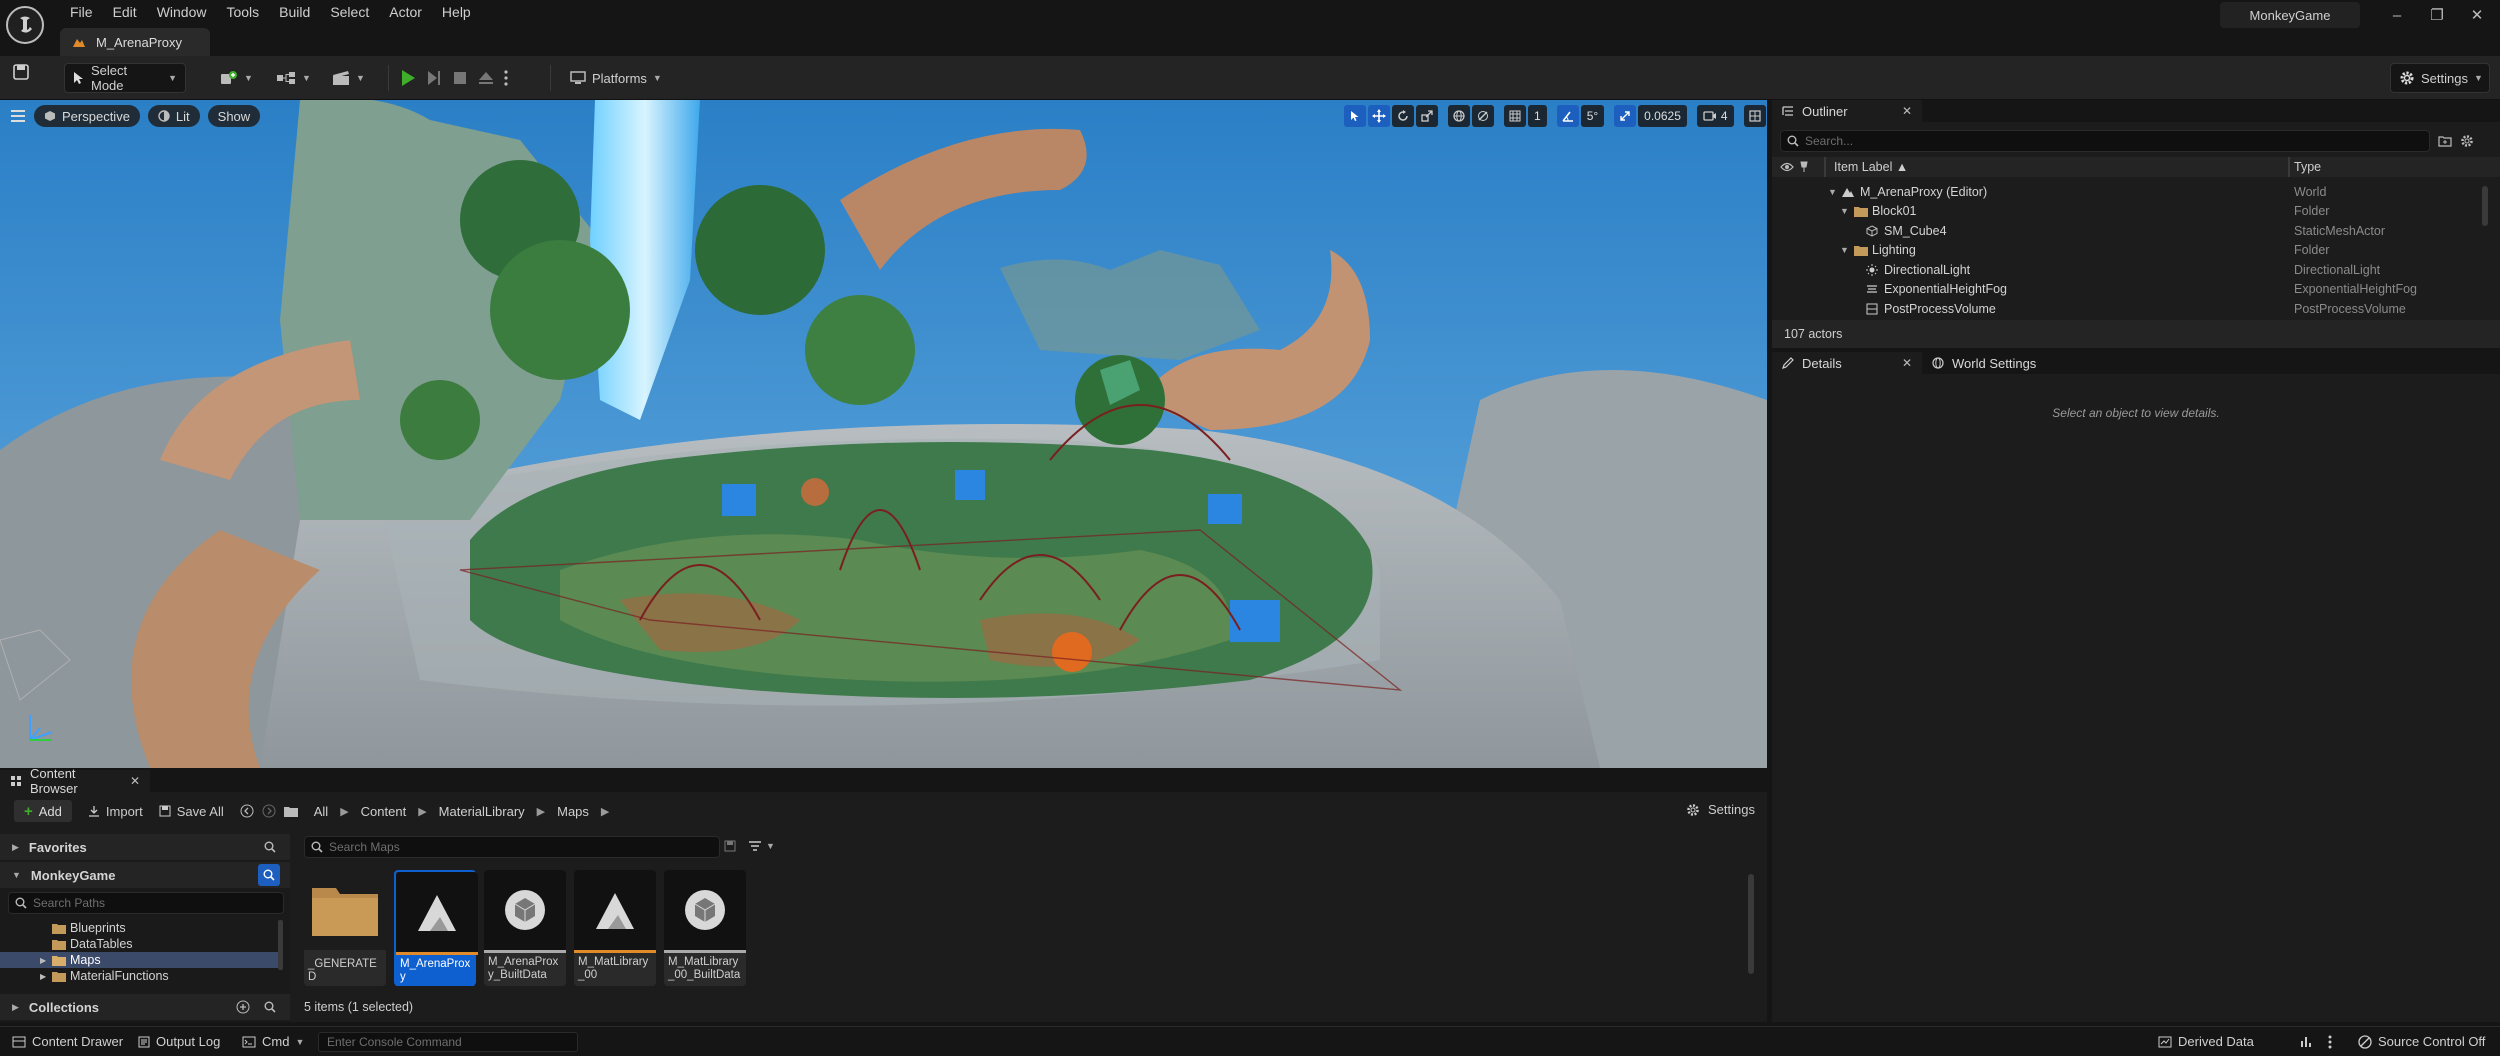 The width and height of the screenshot is (2500, 1056). I want to click on outliner-row: DirectionalLight DirectionalLight, so click(2131, 270).